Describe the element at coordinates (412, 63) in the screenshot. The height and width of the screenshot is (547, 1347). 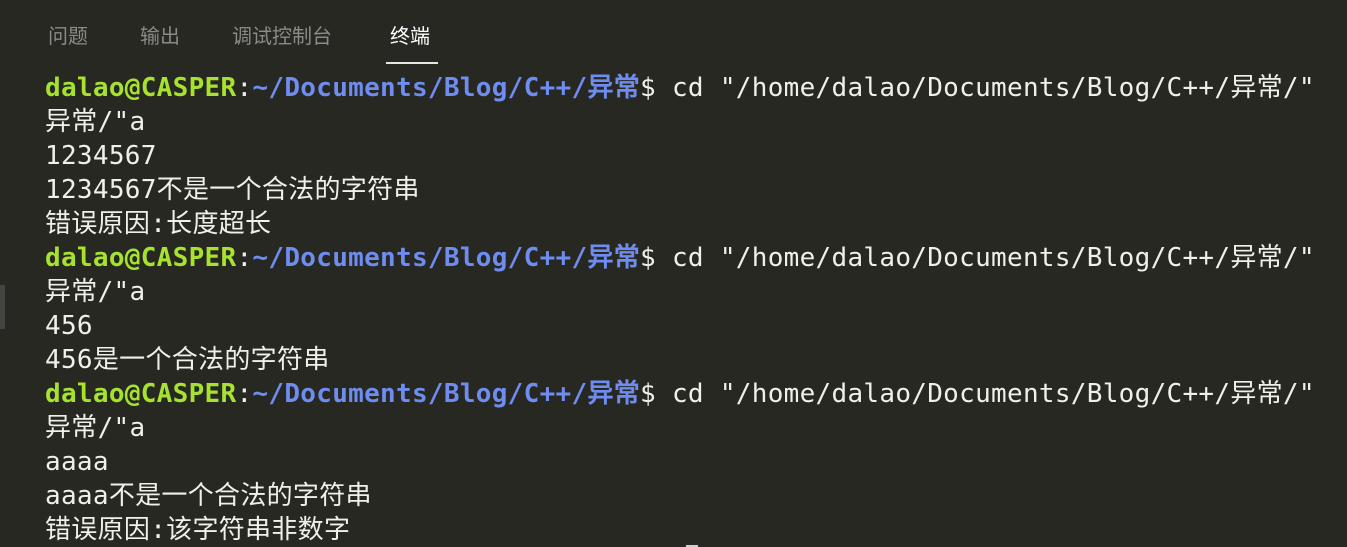
I see `active-tab-indicator` at that location.